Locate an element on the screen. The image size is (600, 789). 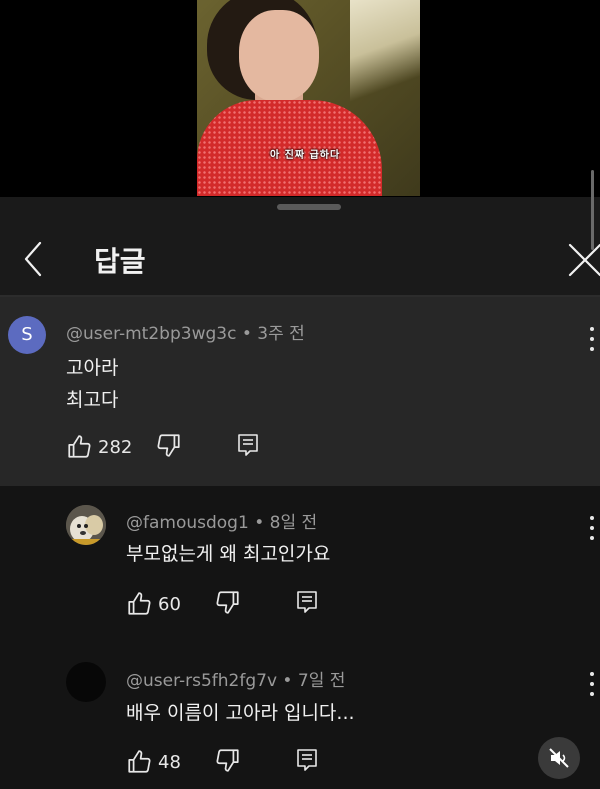
like-button: 48 is located at coordinates (153, 762).